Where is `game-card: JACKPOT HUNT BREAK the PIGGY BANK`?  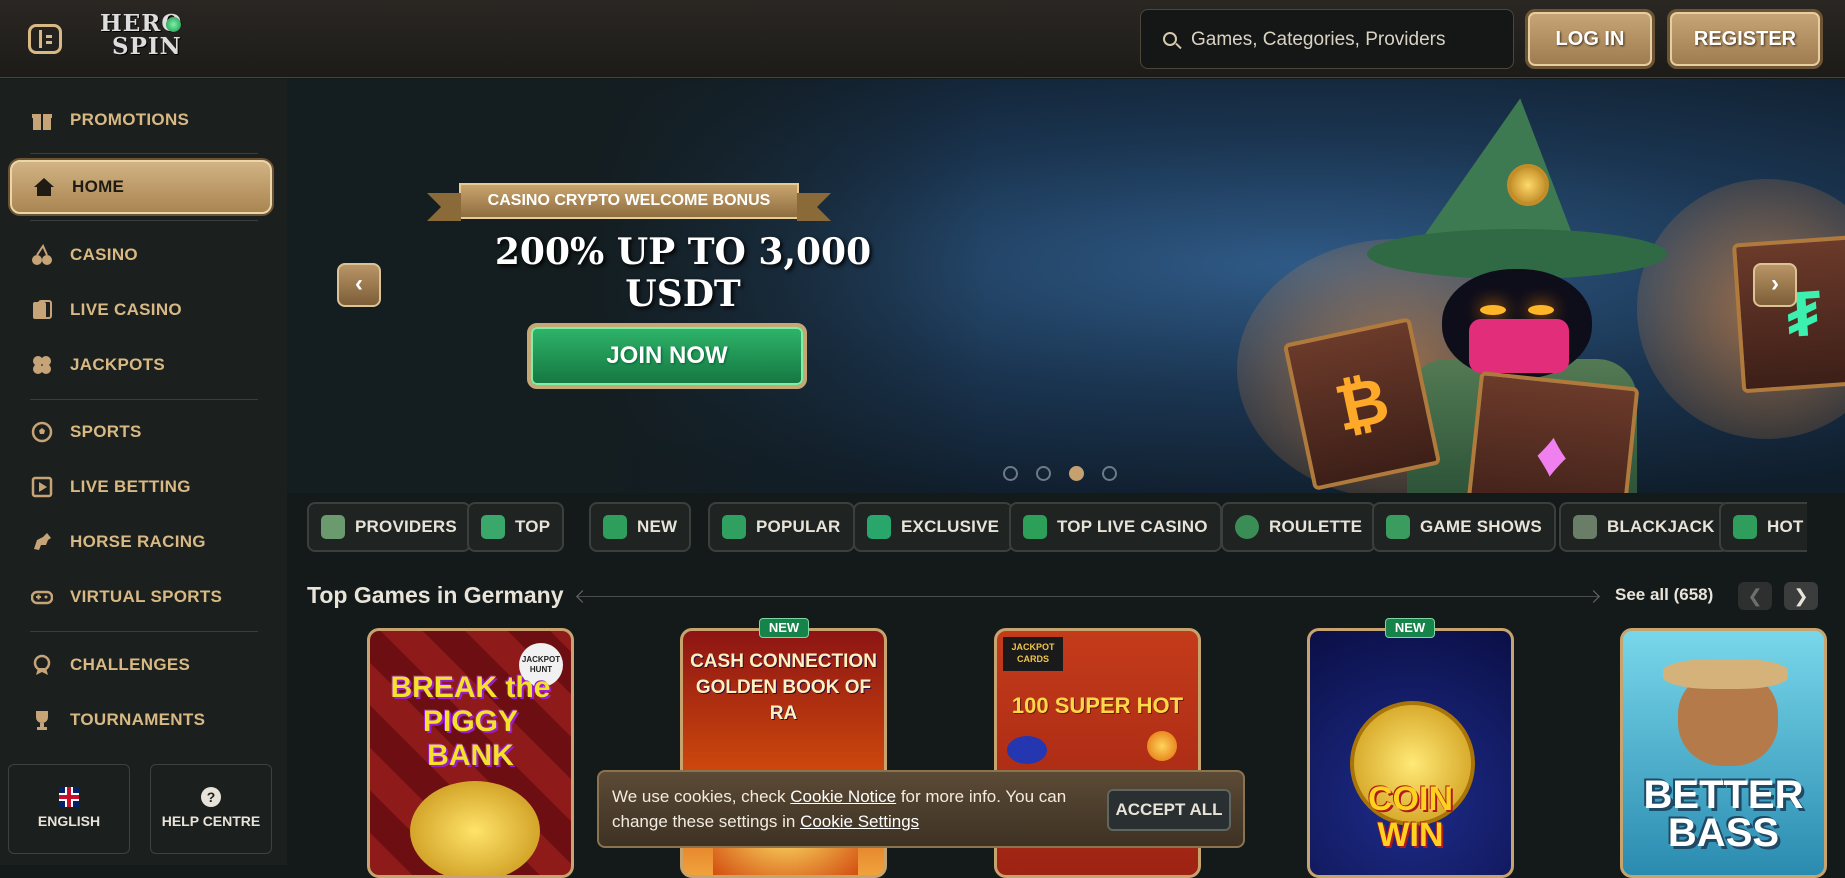 game-card: JACKPOT HUNT BREAK the PIGGY BANK is located at coordinates (470, 753).